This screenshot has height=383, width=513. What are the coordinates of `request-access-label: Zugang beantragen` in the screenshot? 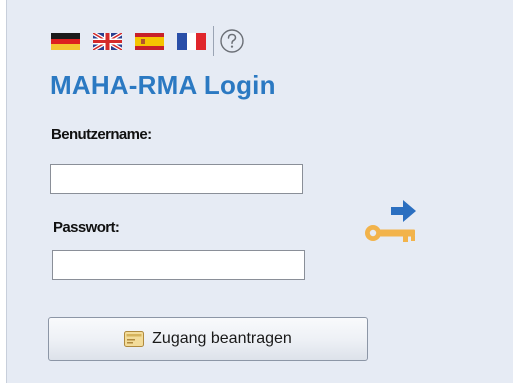 It's located at (222, 338).